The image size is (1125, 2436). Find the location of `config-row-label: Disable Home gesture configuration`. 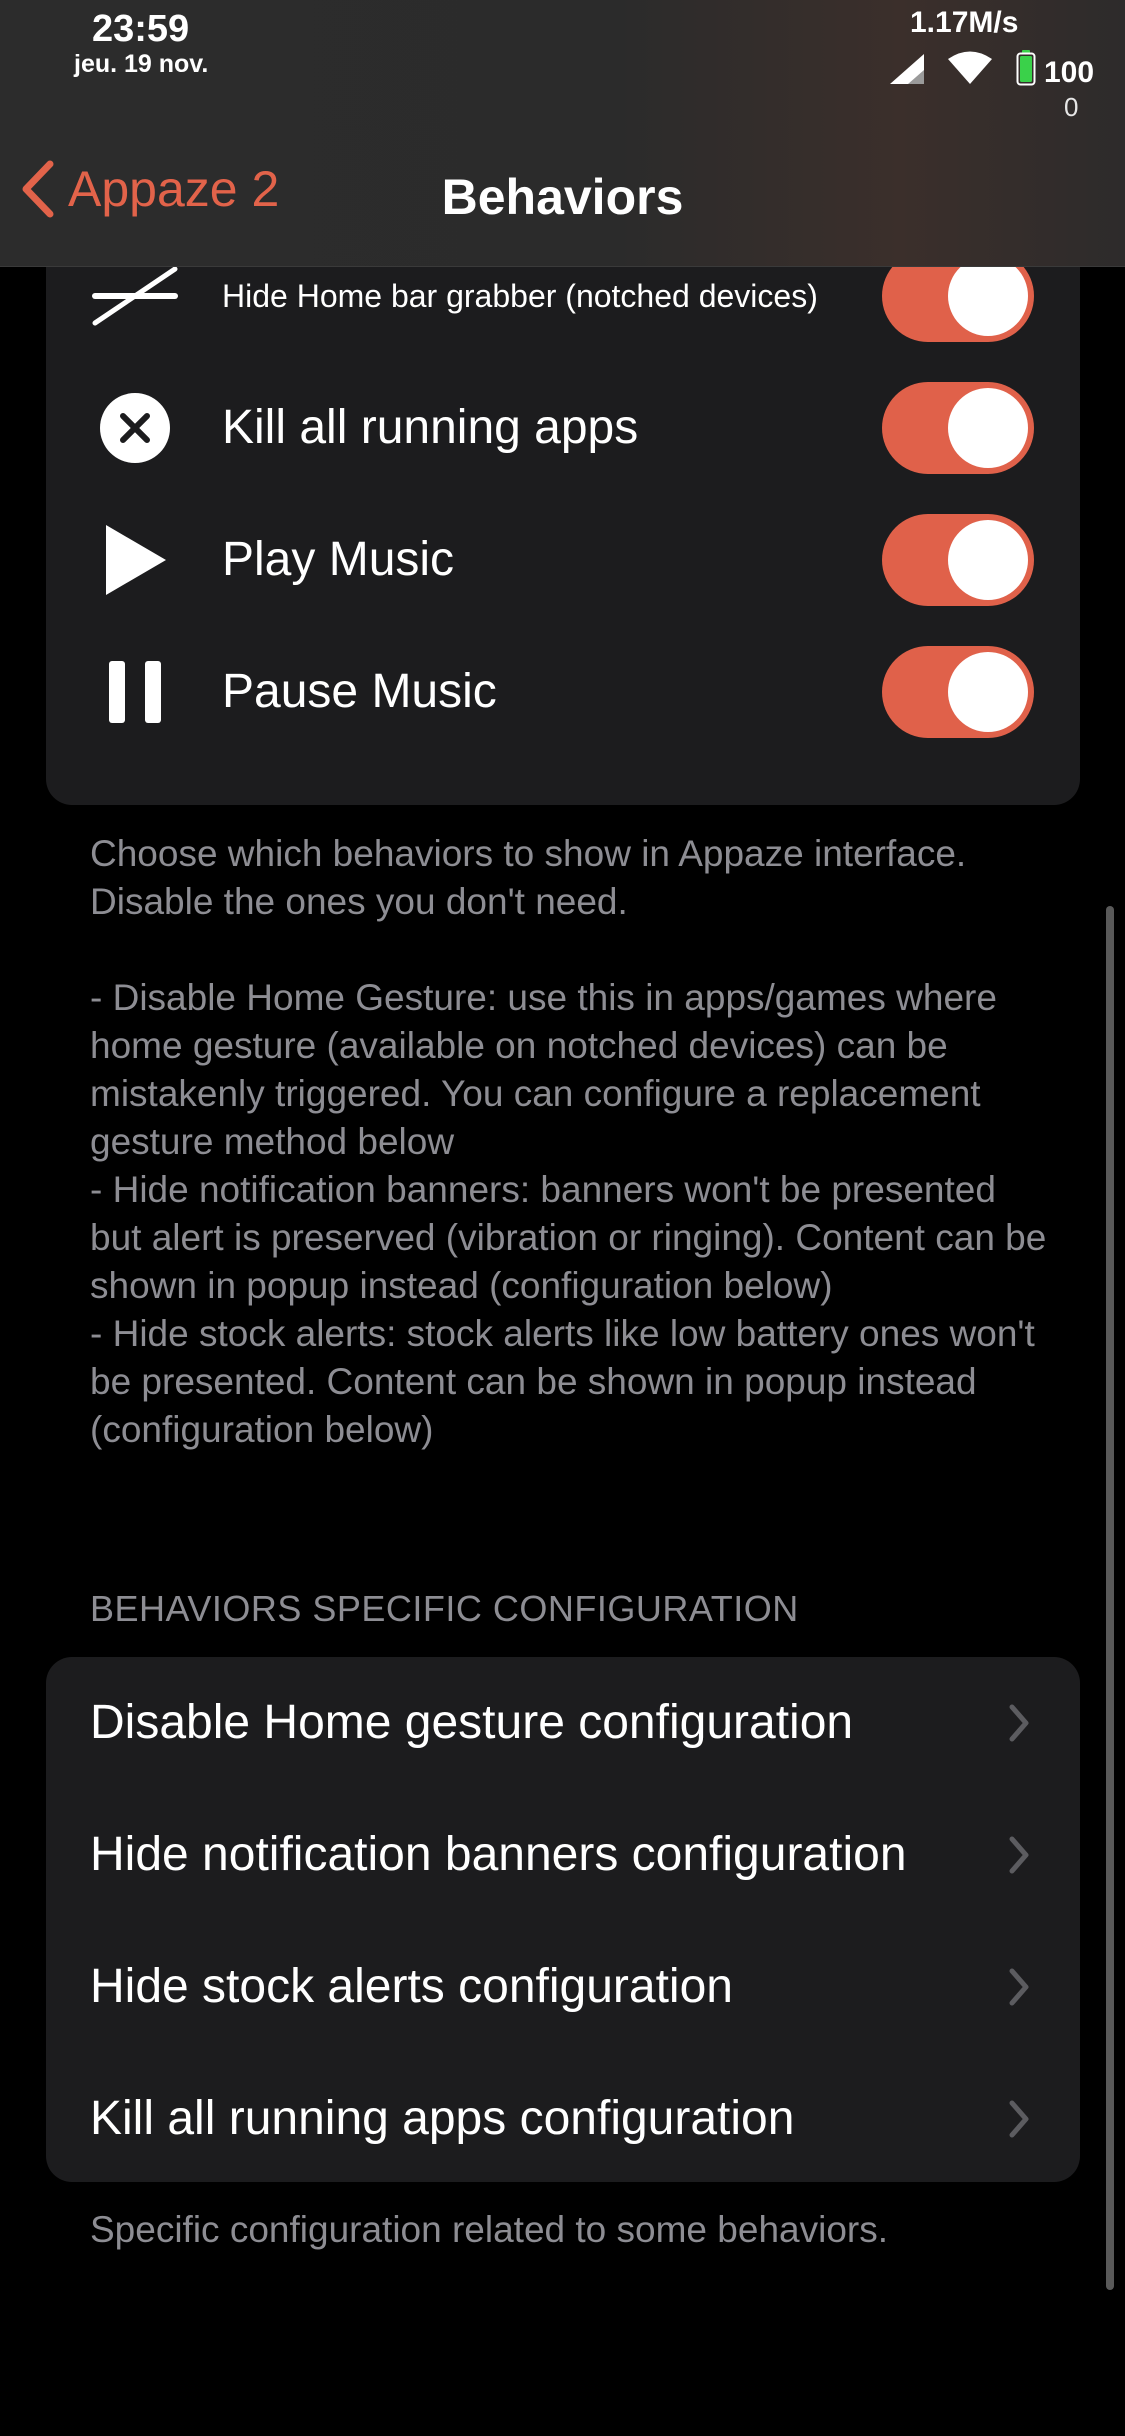

config-row-label: Disable Home gesture configuration is located at coordinates (472, 1722).